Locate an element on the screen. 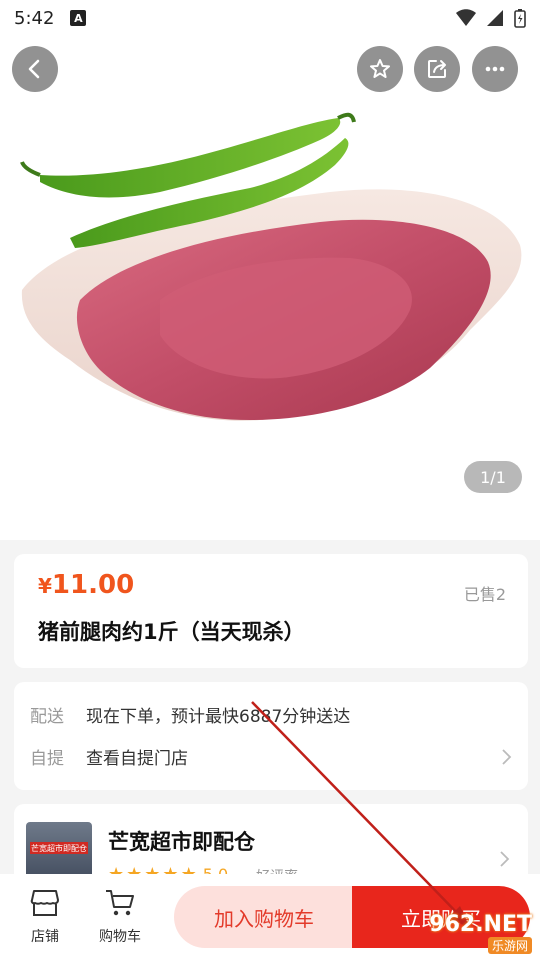 This screenshot has width=540, height=960. share-button is located at coordinates (437, 69).